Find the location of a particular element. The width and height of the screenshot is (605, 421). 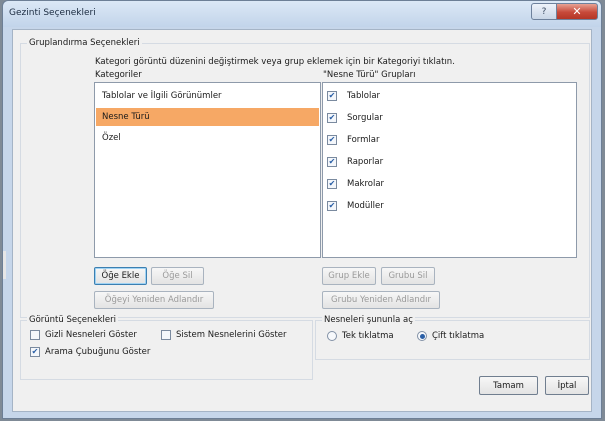

single-click-label: Tek tıklatma is located at coordinates (368, 336).